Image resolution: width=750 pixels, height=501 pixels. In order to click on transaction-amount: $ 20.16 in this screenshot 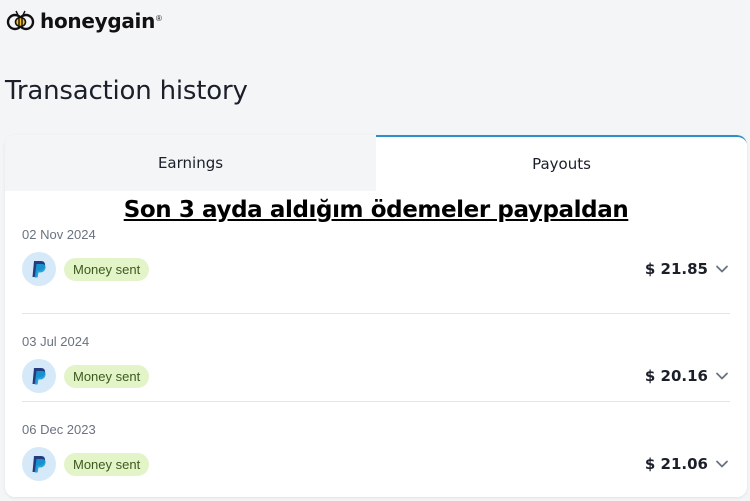, I will do `click(676, 376)`.